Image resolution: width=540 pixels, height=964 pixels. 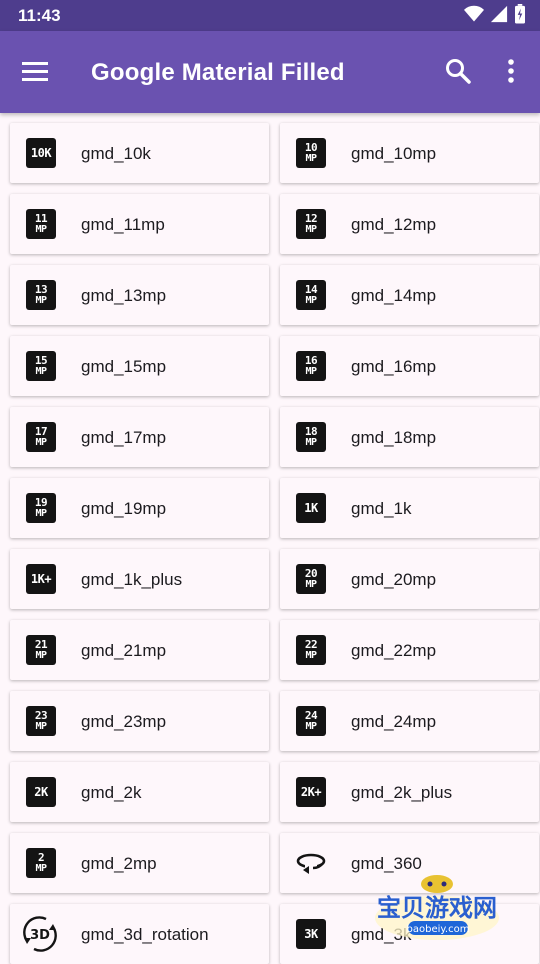 I want to click on 1k-plus-icon: 1K+, so click(x=41, y=579).